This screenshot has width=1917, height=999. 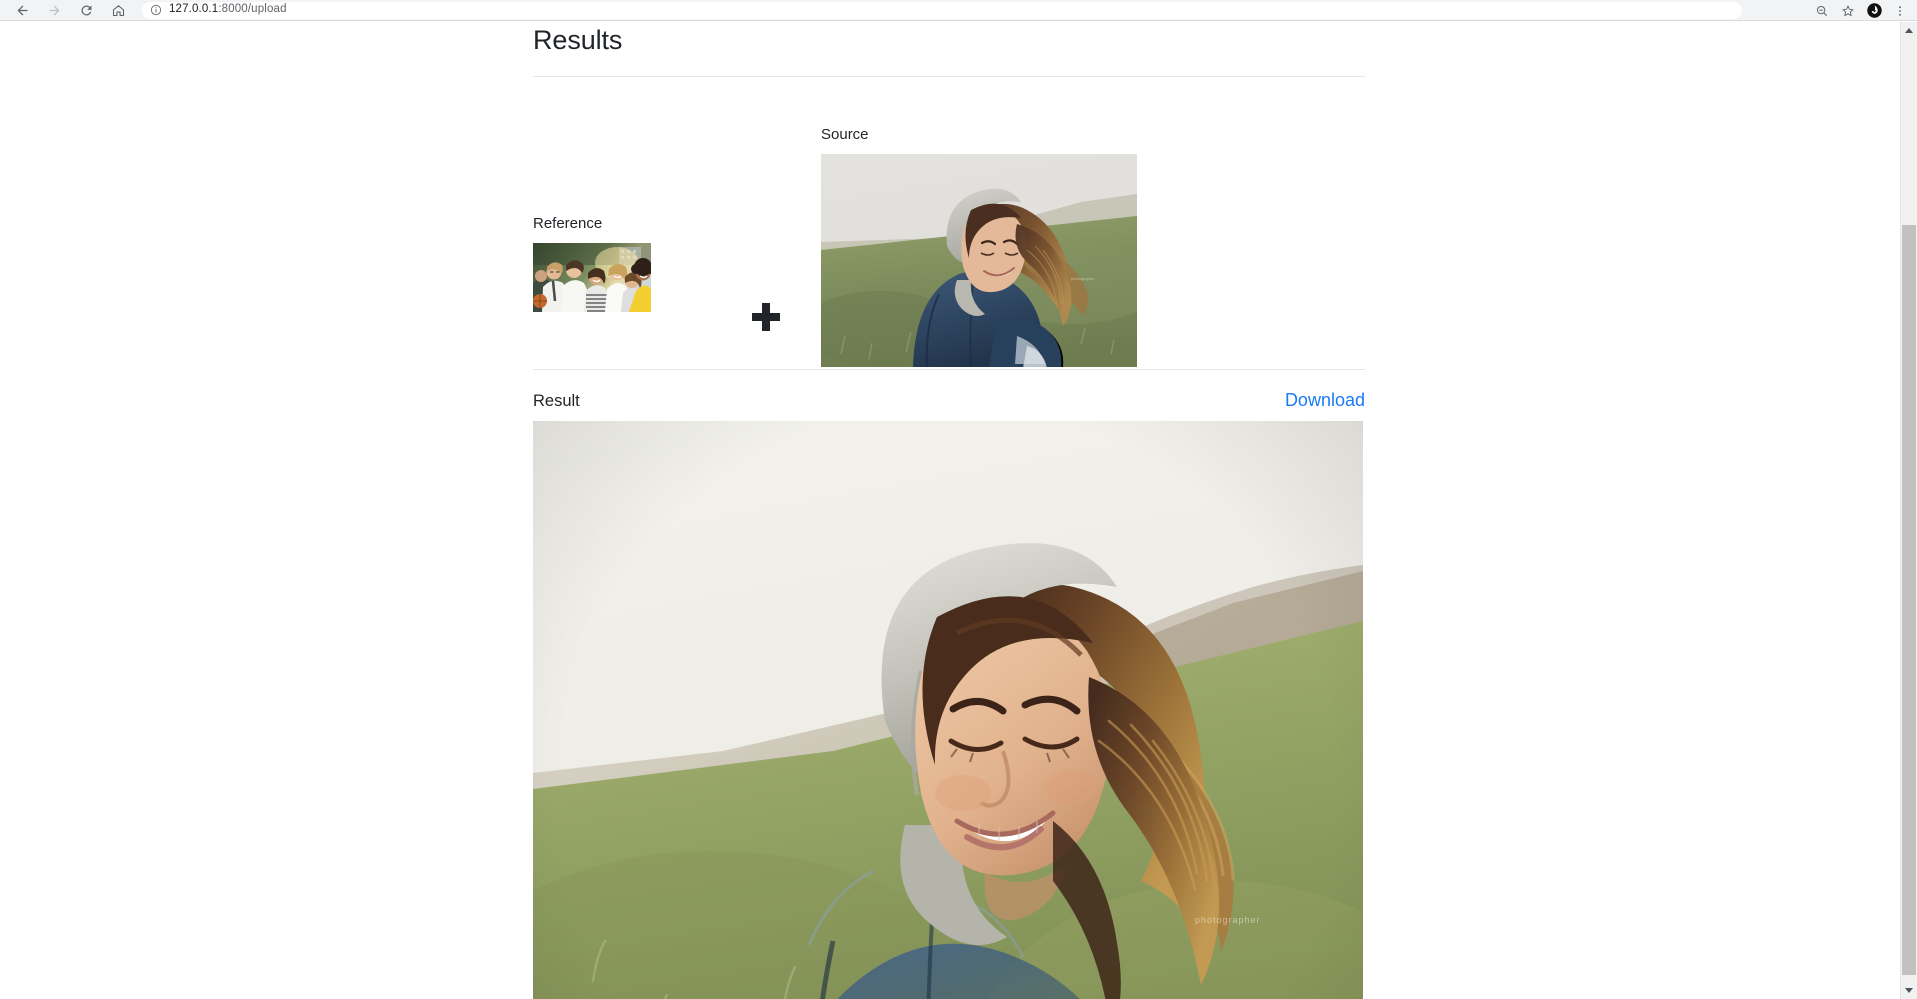 What do you see at coordinates (578, 40) in the screenshot?
I see `page-title: Results` at bounding box center [578, 40].